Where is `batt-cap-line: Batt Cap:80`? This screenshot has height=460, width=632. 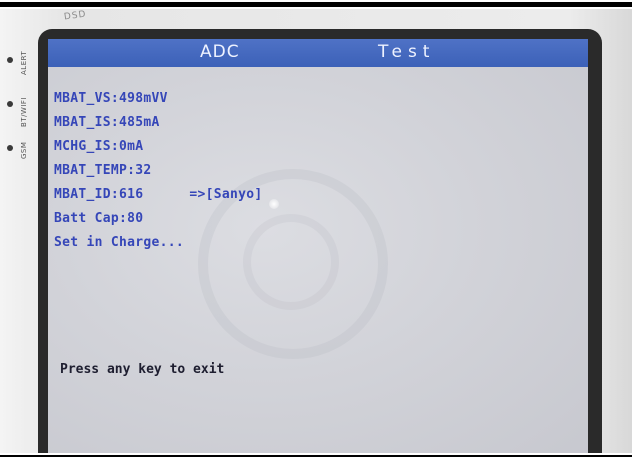 batt-cap-line: Batt Cap:80 is located at coordinates (98, 218).